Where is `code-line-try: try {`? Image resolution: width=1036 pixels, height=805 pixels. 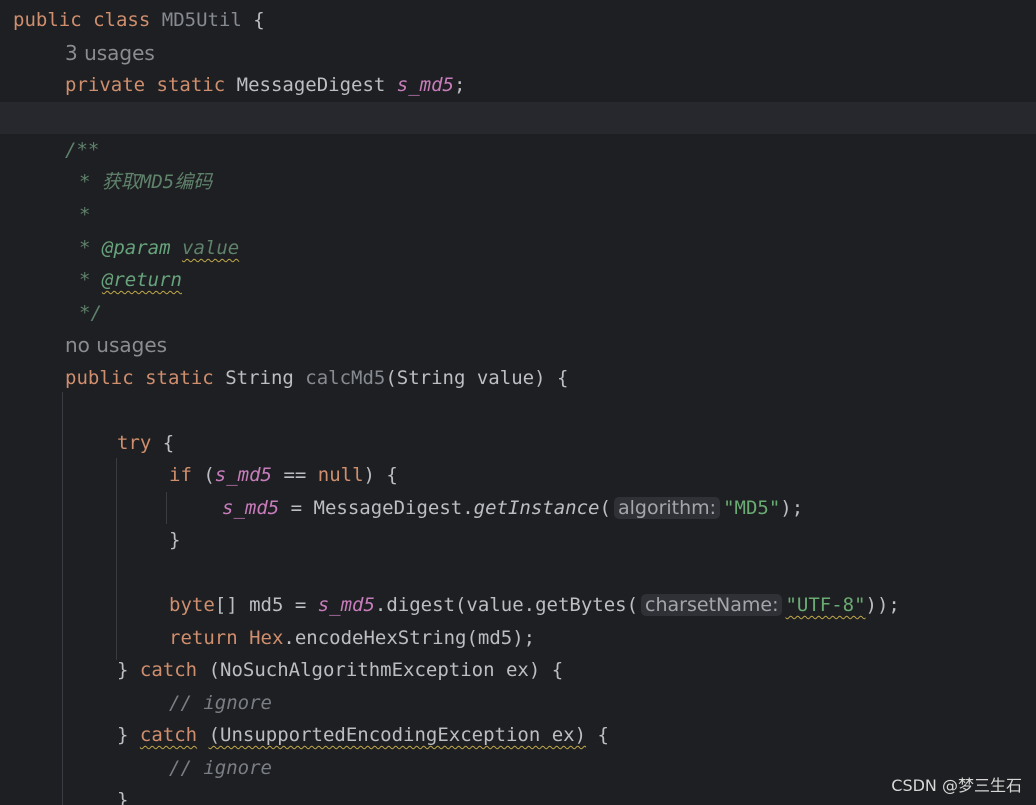 code-line-try: try { is located at coordinates (145, 443).